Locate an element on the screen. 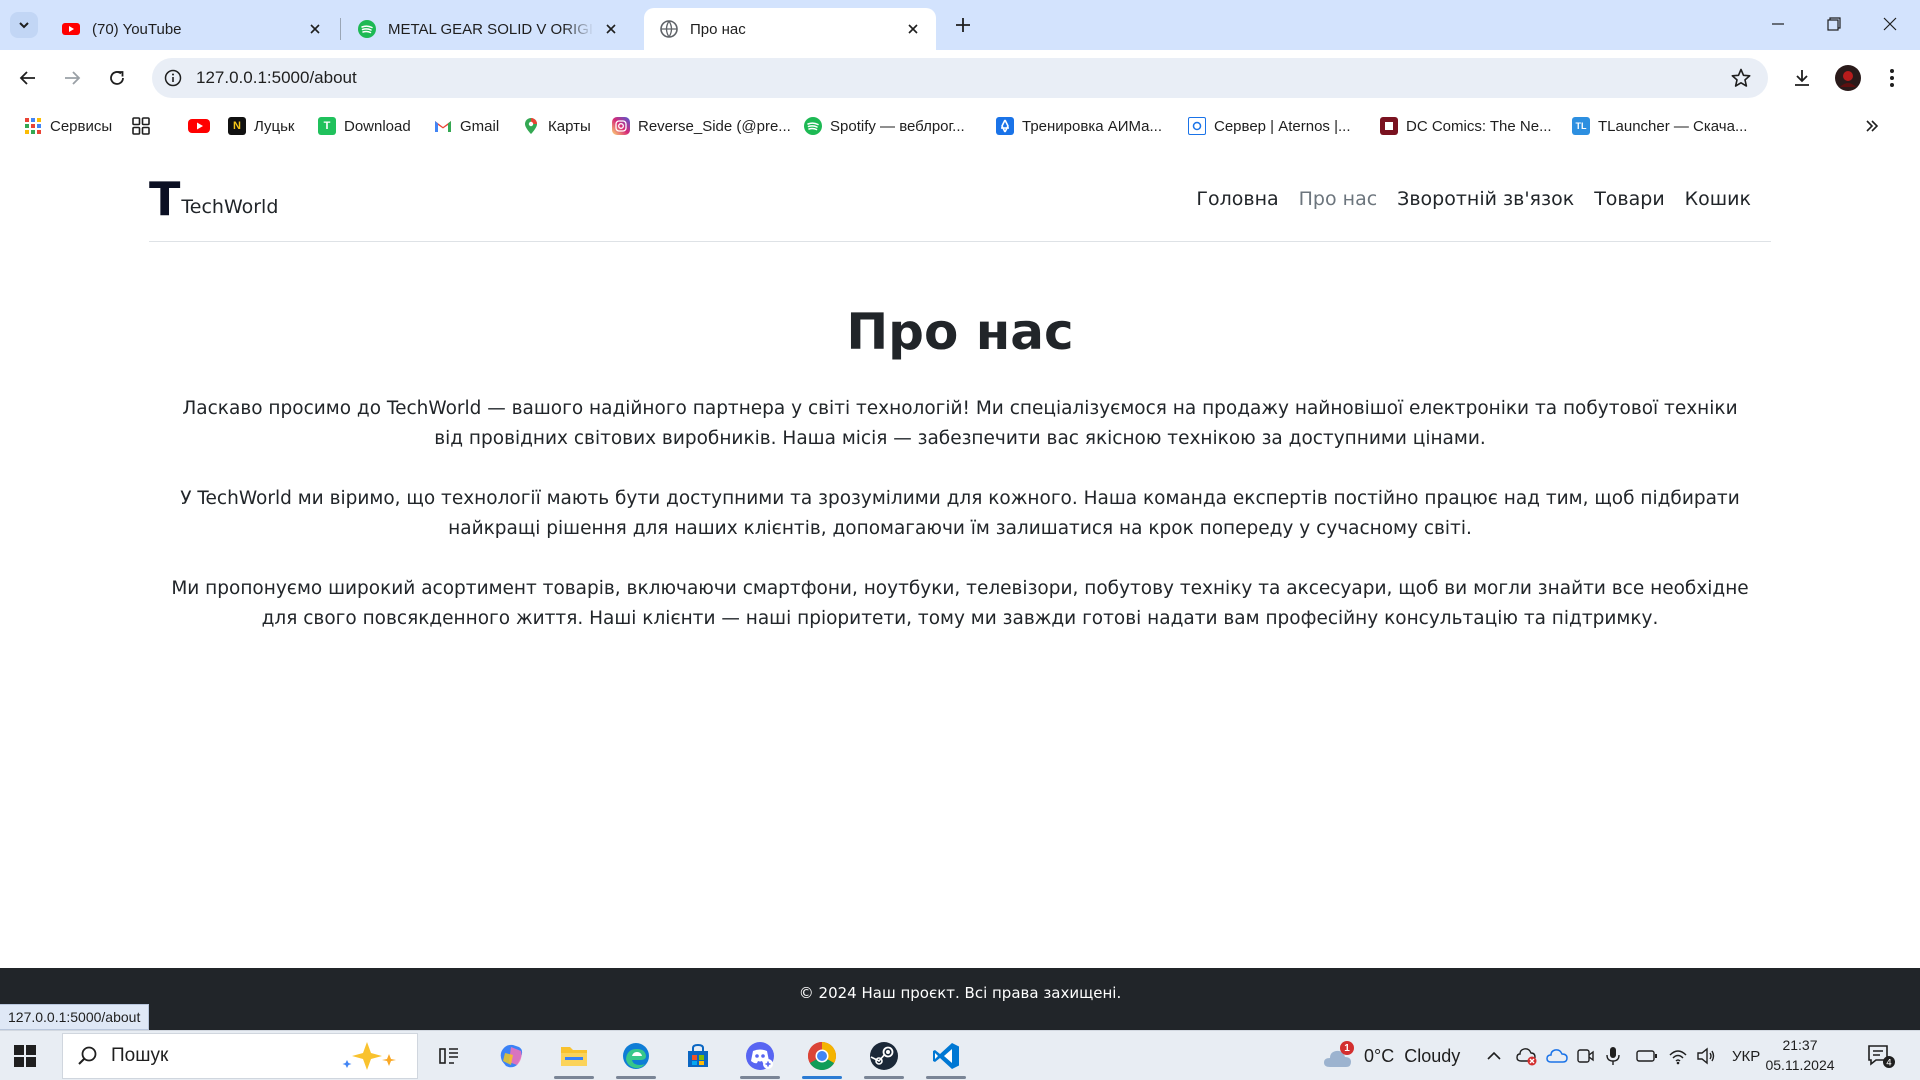  address-bar: 127.0.0.1:5000/about is located at coordinates (960, 78).